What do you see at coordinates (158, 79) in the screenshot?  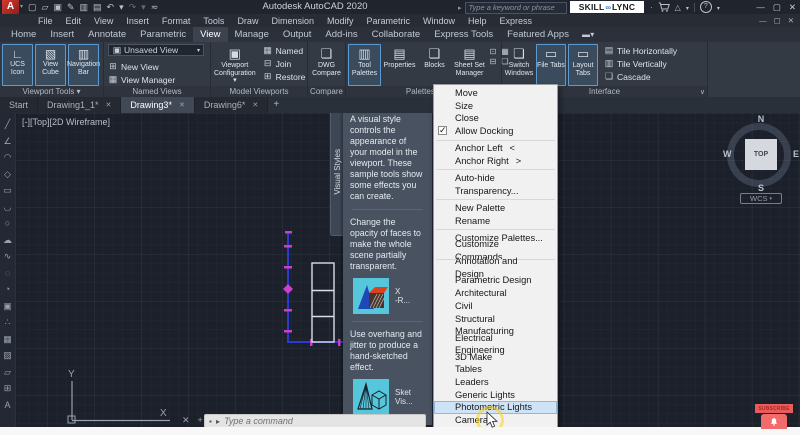 I see `view-manager-button: ▦ View Manager` at bounding box center [158, 79].